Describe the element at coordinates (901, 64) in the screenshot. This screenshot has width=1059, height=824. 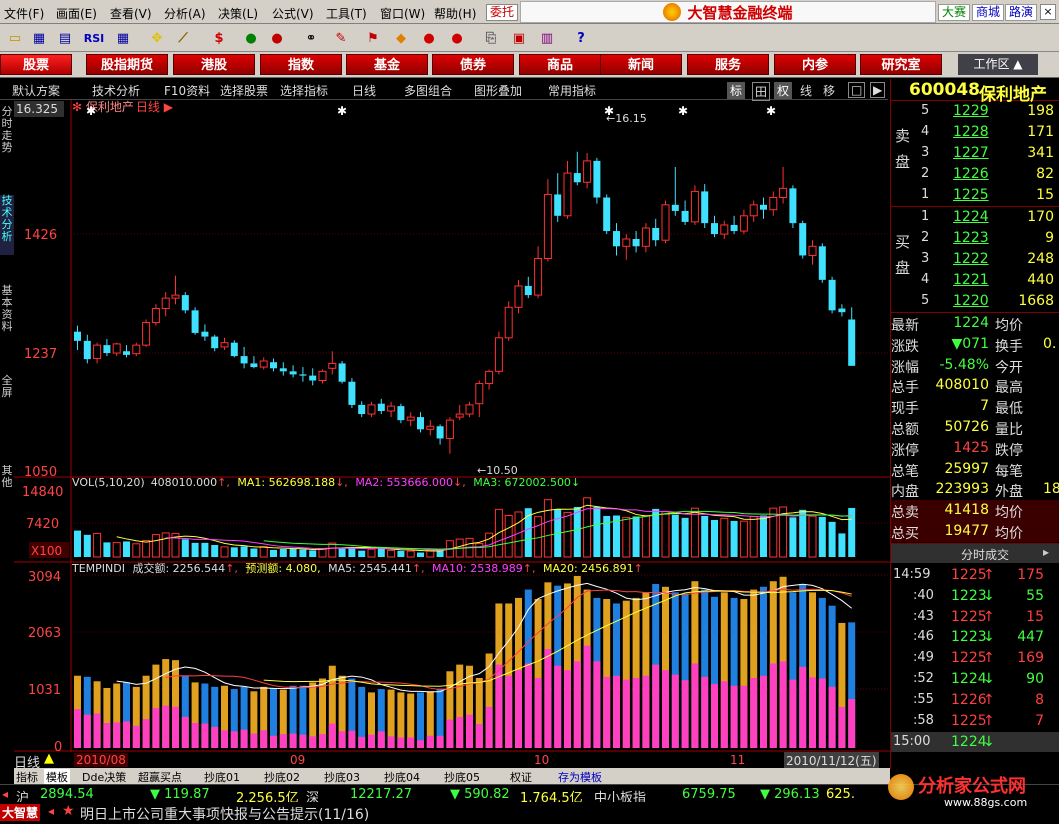
I see `nav-research: 研究室` at that location.